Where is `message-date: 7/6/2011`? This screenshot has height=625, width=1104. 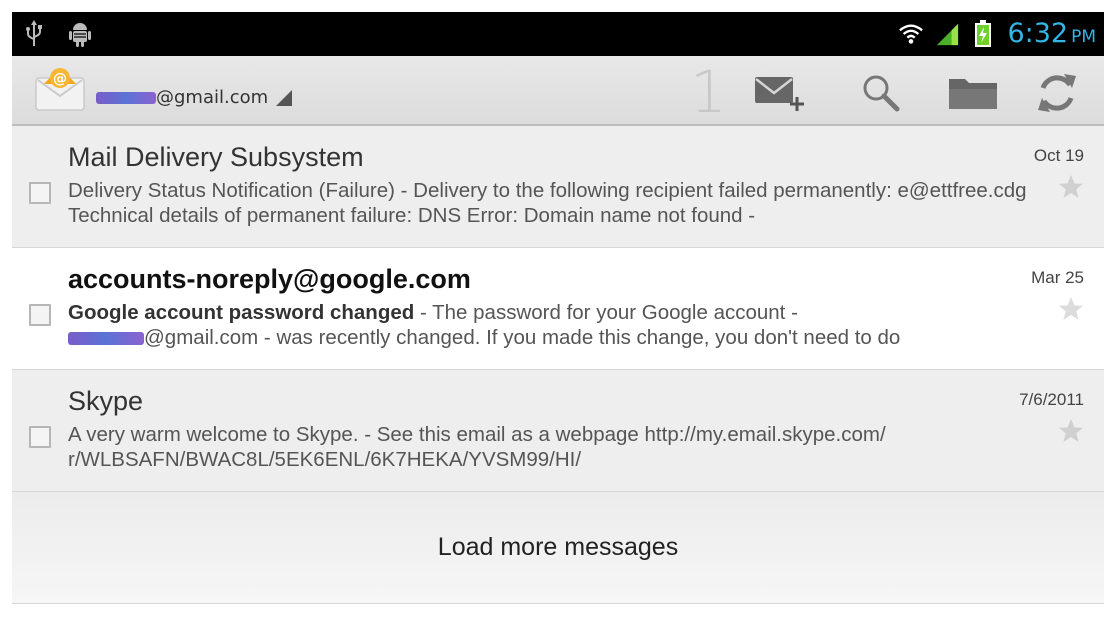 message-date: 7/6/2011 is located at coordinates (1051, 399).